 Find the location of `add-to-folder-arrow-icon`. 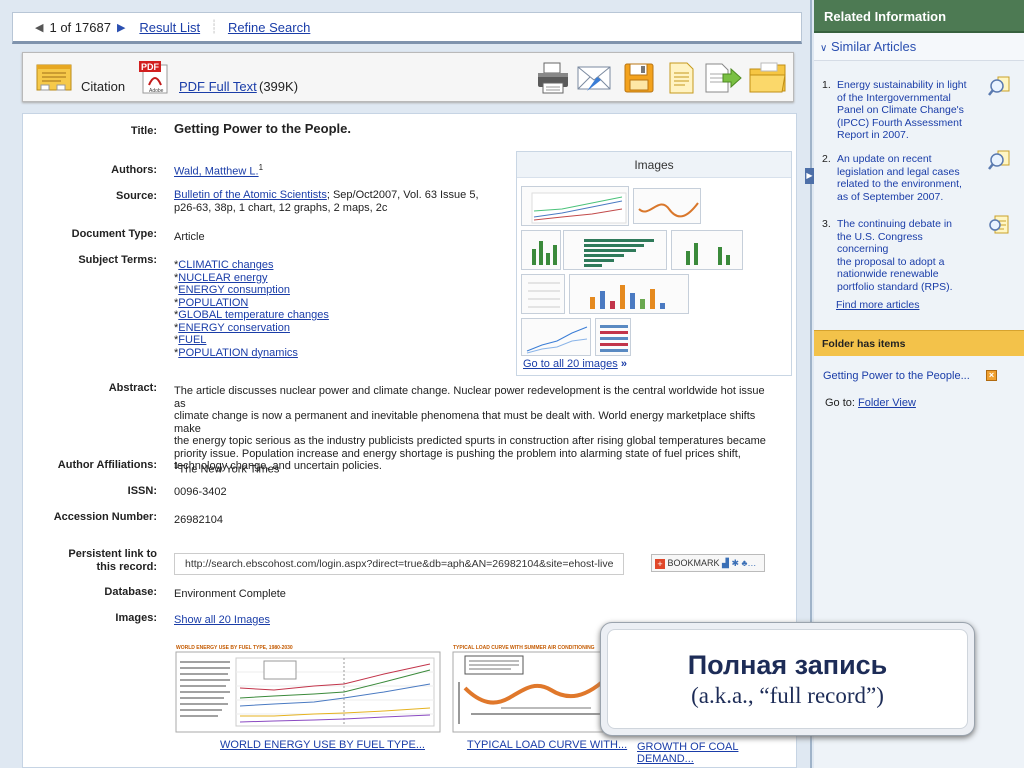

add-to-folder-arrow-icon is located at coordinates (723, 78).